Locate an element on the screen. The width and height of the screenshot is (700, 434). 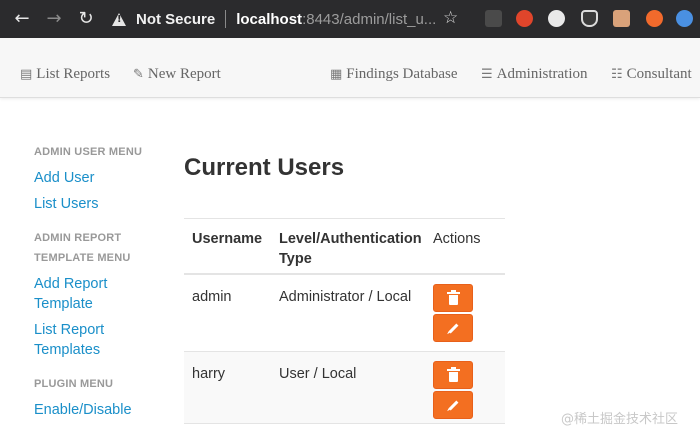
watermark: @稀土掘金技术社区 is located at coordinates (620, 419).